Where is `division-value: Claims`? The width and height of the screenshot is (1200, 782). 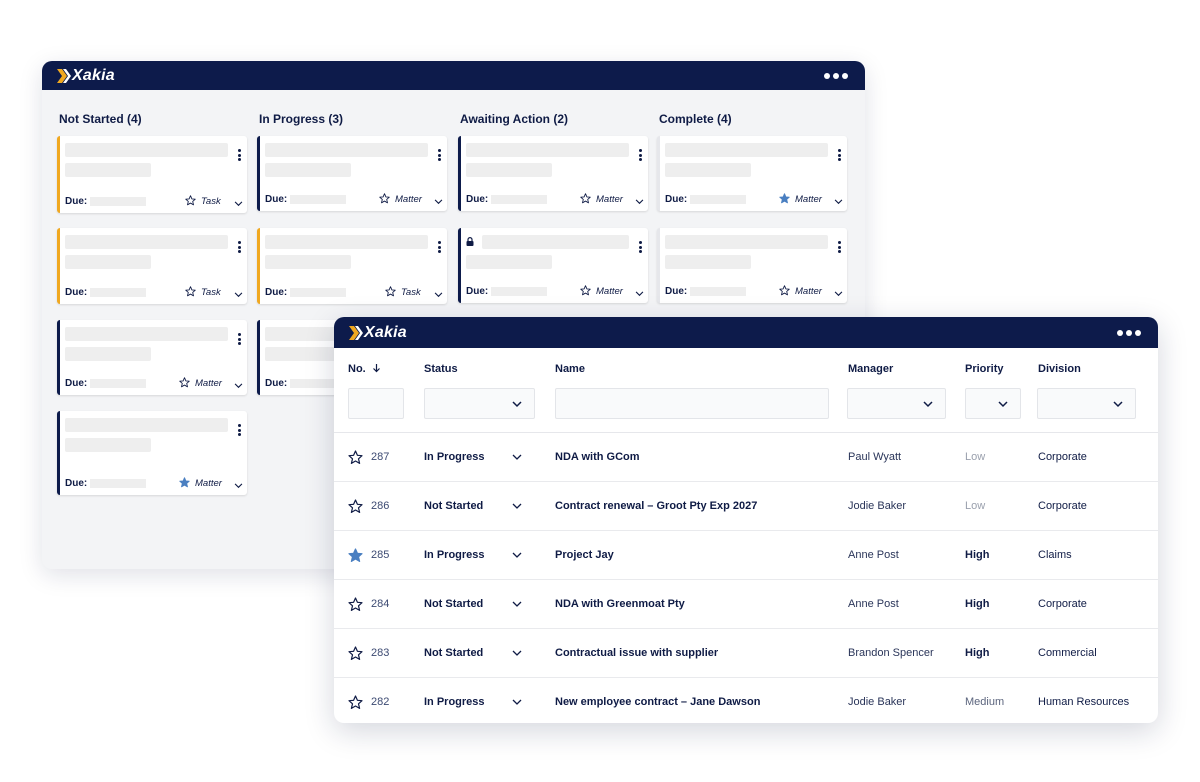
division-value: Claims is located at coordinates (1055, 555).